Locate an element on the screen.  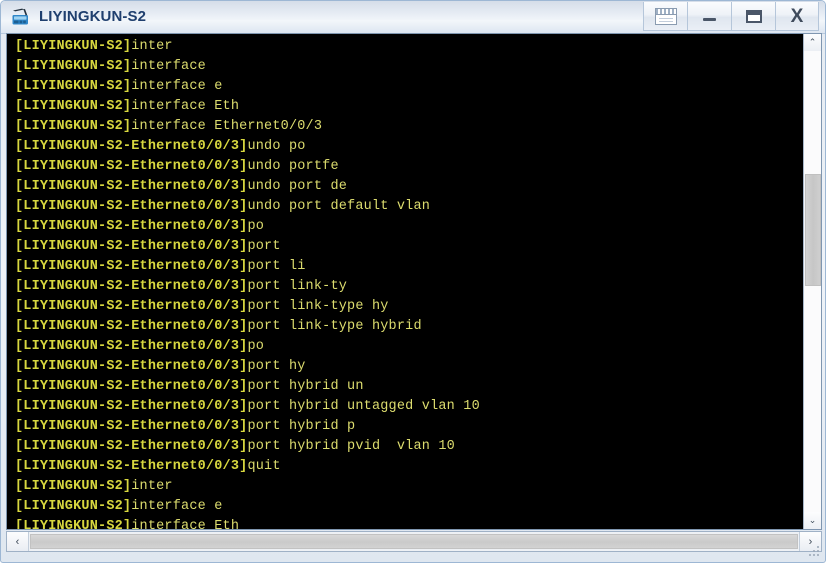
terminal-command: port link-ty is located at coordinates (297, 286).